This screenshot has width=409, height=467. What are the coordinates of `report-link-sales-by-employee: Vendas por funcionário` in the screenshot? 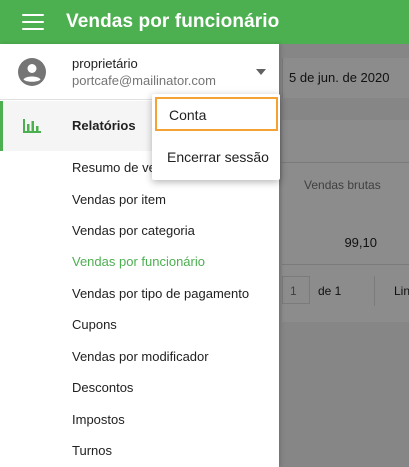 It's located at (138, 261).